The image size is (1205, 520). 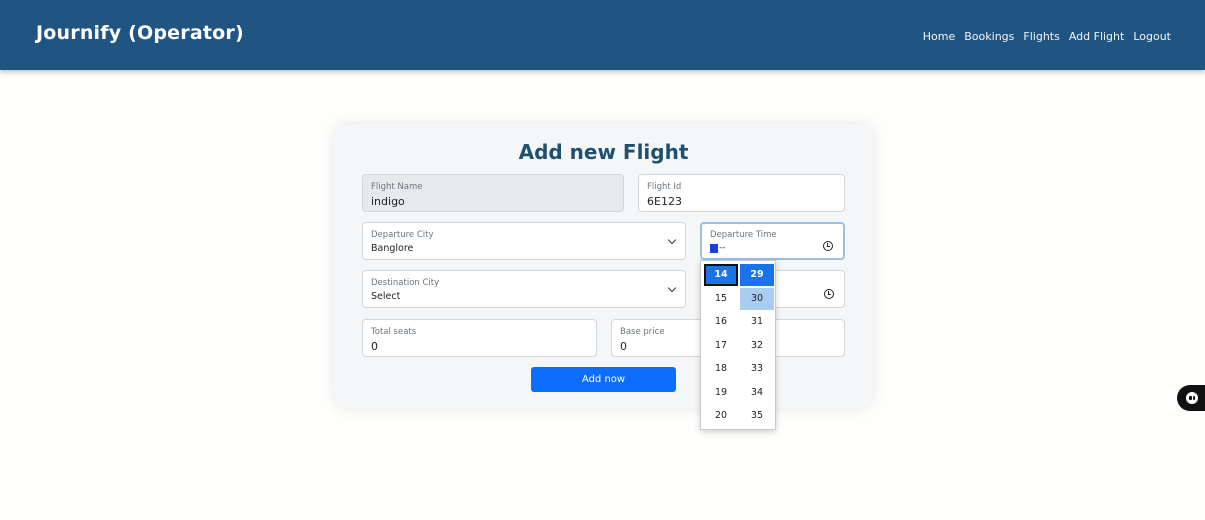 What do you see at coordinates (721, 416) in the screenshot?
I see `hour-option: 20` at bounding box center [721, 416].